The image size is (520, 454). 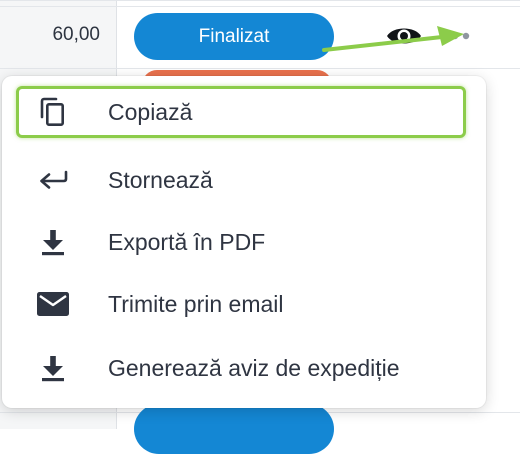 I want to click on menu-item-send-email: Trimite prin email, so click(x=244, y=304).